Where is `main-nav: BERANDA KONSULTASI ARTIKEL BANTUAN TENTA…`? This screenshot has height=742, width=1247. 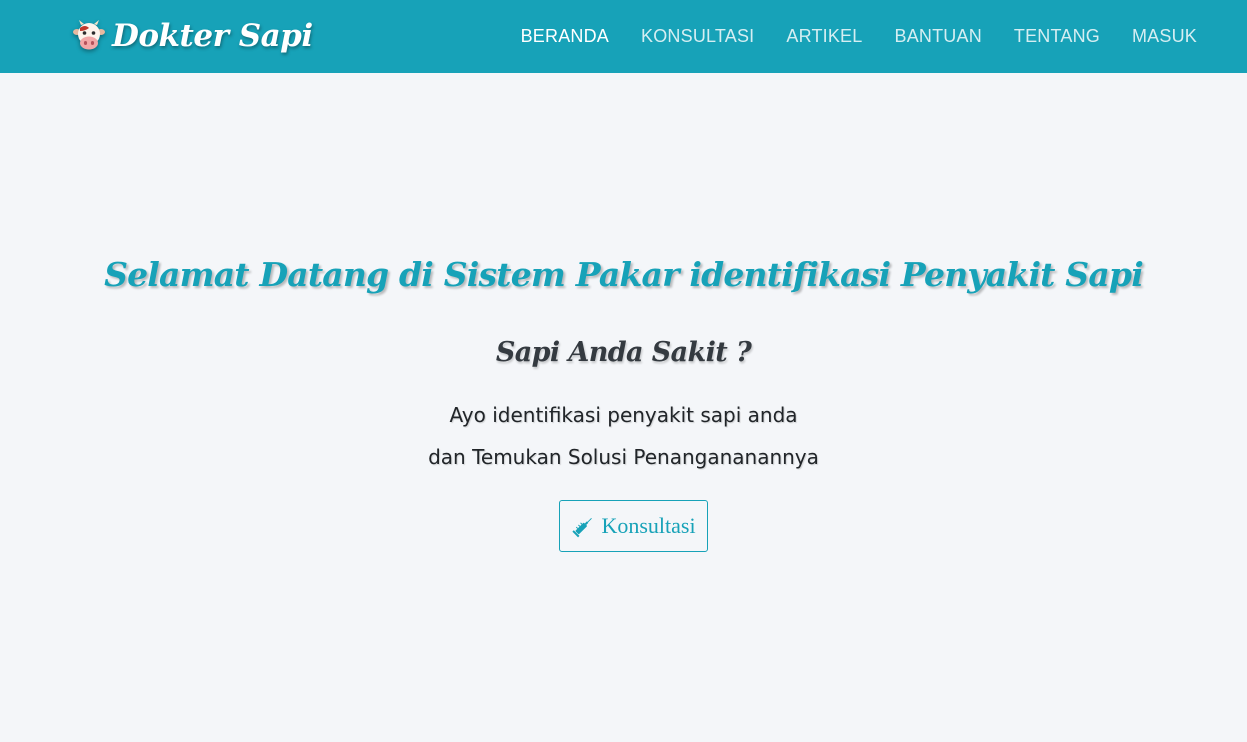
main-nav: BERANDA KONSULTASI ARTIKEL BANTUAN TENTA… is located at coordinates (843, 36).